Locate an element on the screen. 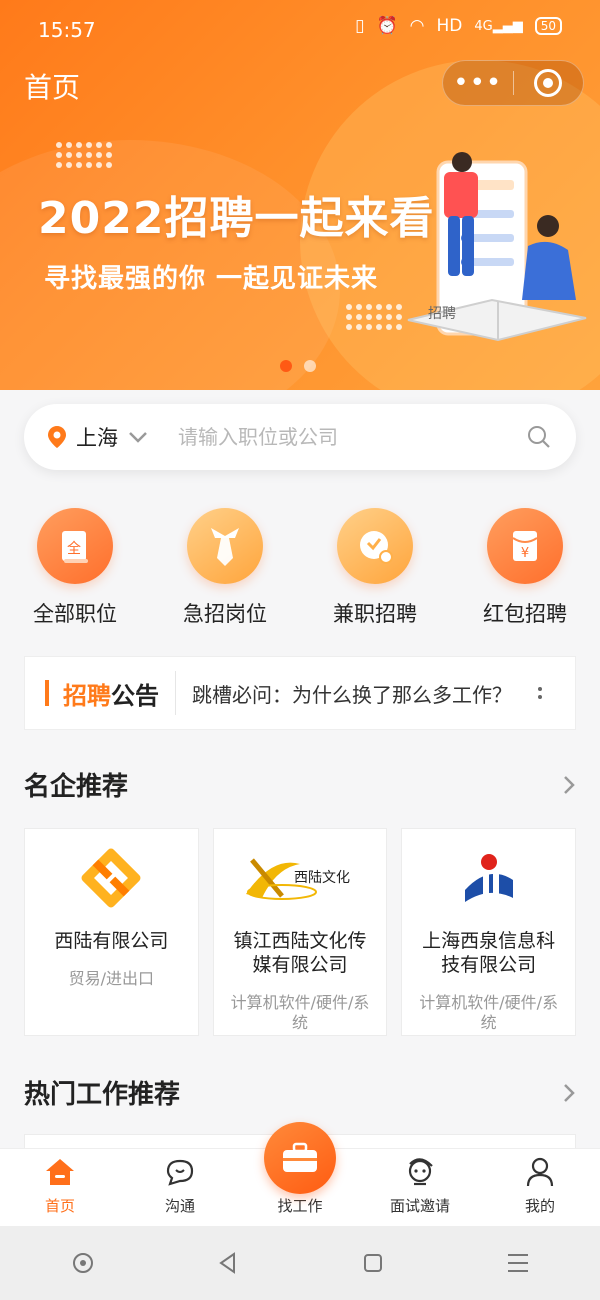 This screenshot has width=600, height=1300. status-icons: ▯ ⏰ ◠ HD 4G▂▄▆ 50 is located at coordinates (458, 26).